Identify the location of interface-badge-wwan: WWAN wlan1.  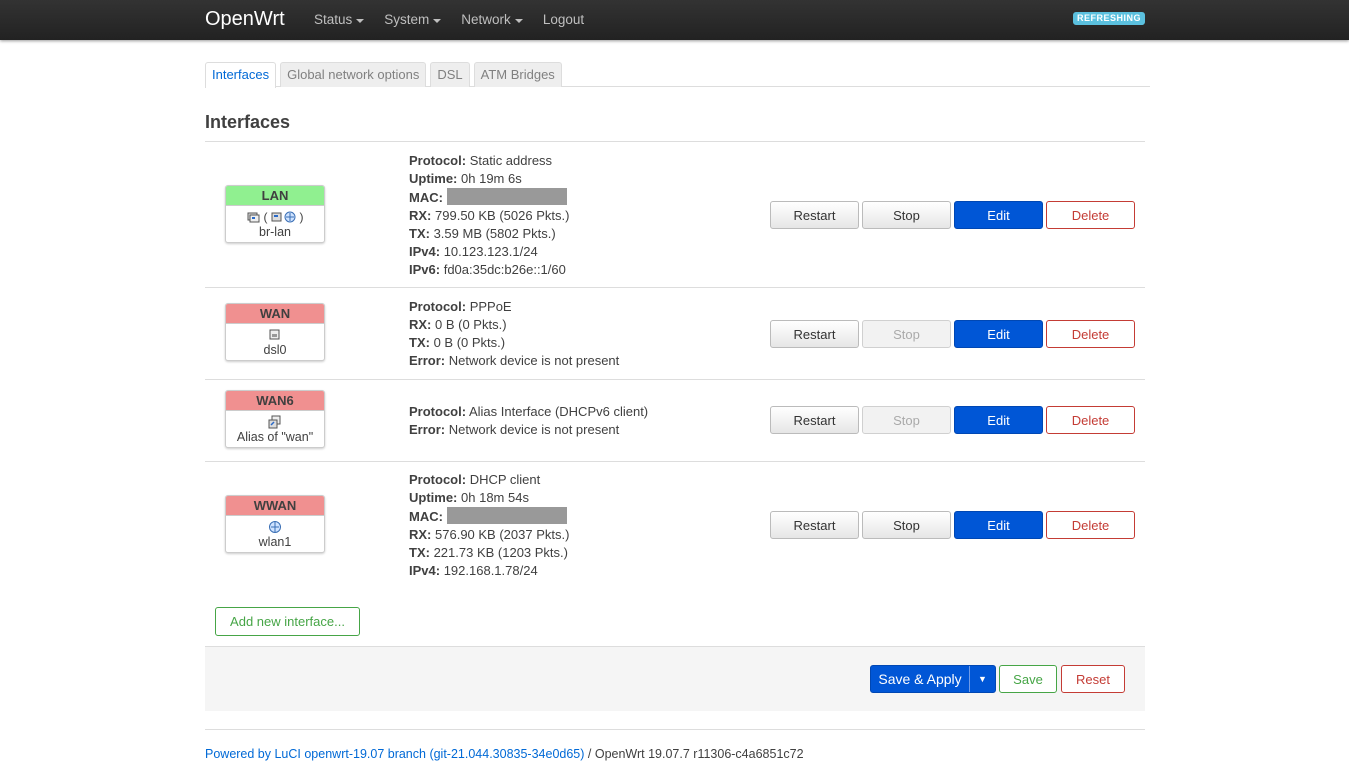
(275, 524).